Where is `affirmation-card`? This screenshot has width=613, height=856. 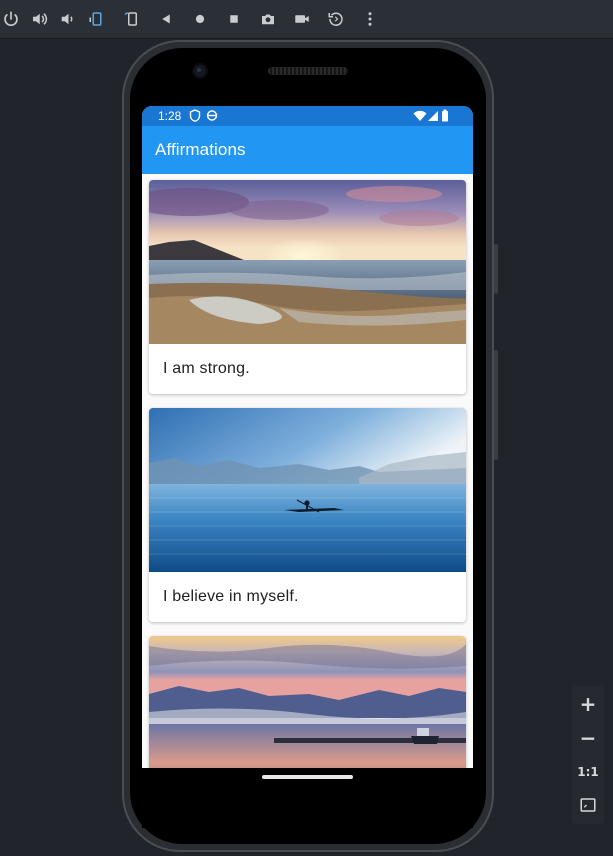 affirmation-card is located at coordinates (307, 702).